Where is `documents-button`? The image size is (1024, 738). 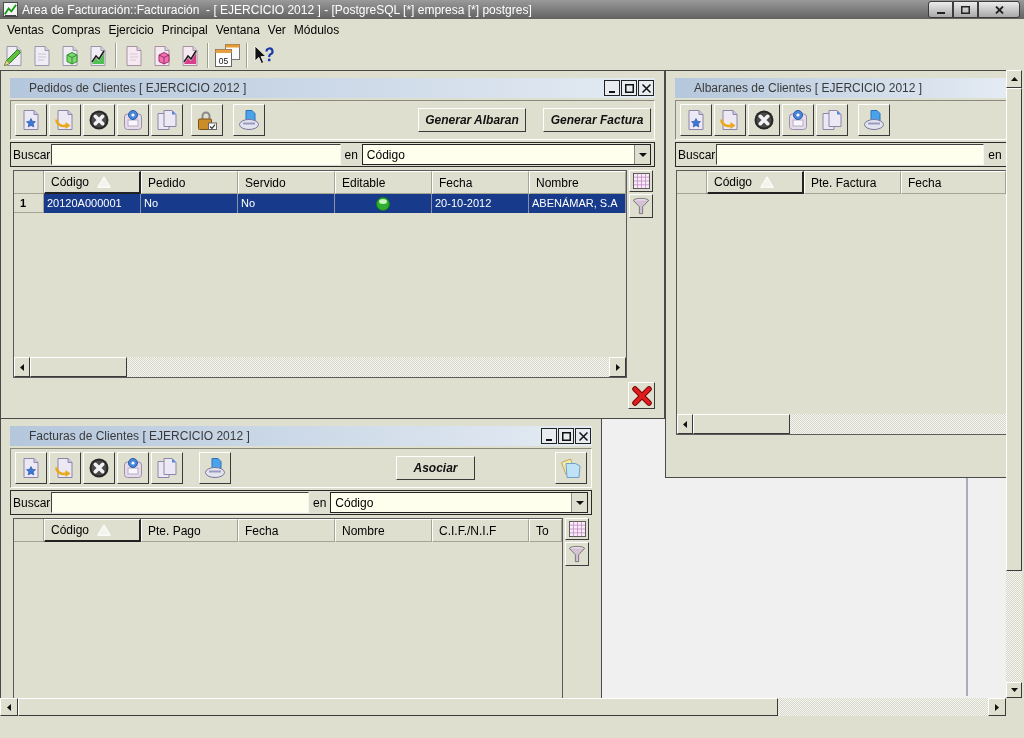 documents-button is located at coordinates (571, 468).